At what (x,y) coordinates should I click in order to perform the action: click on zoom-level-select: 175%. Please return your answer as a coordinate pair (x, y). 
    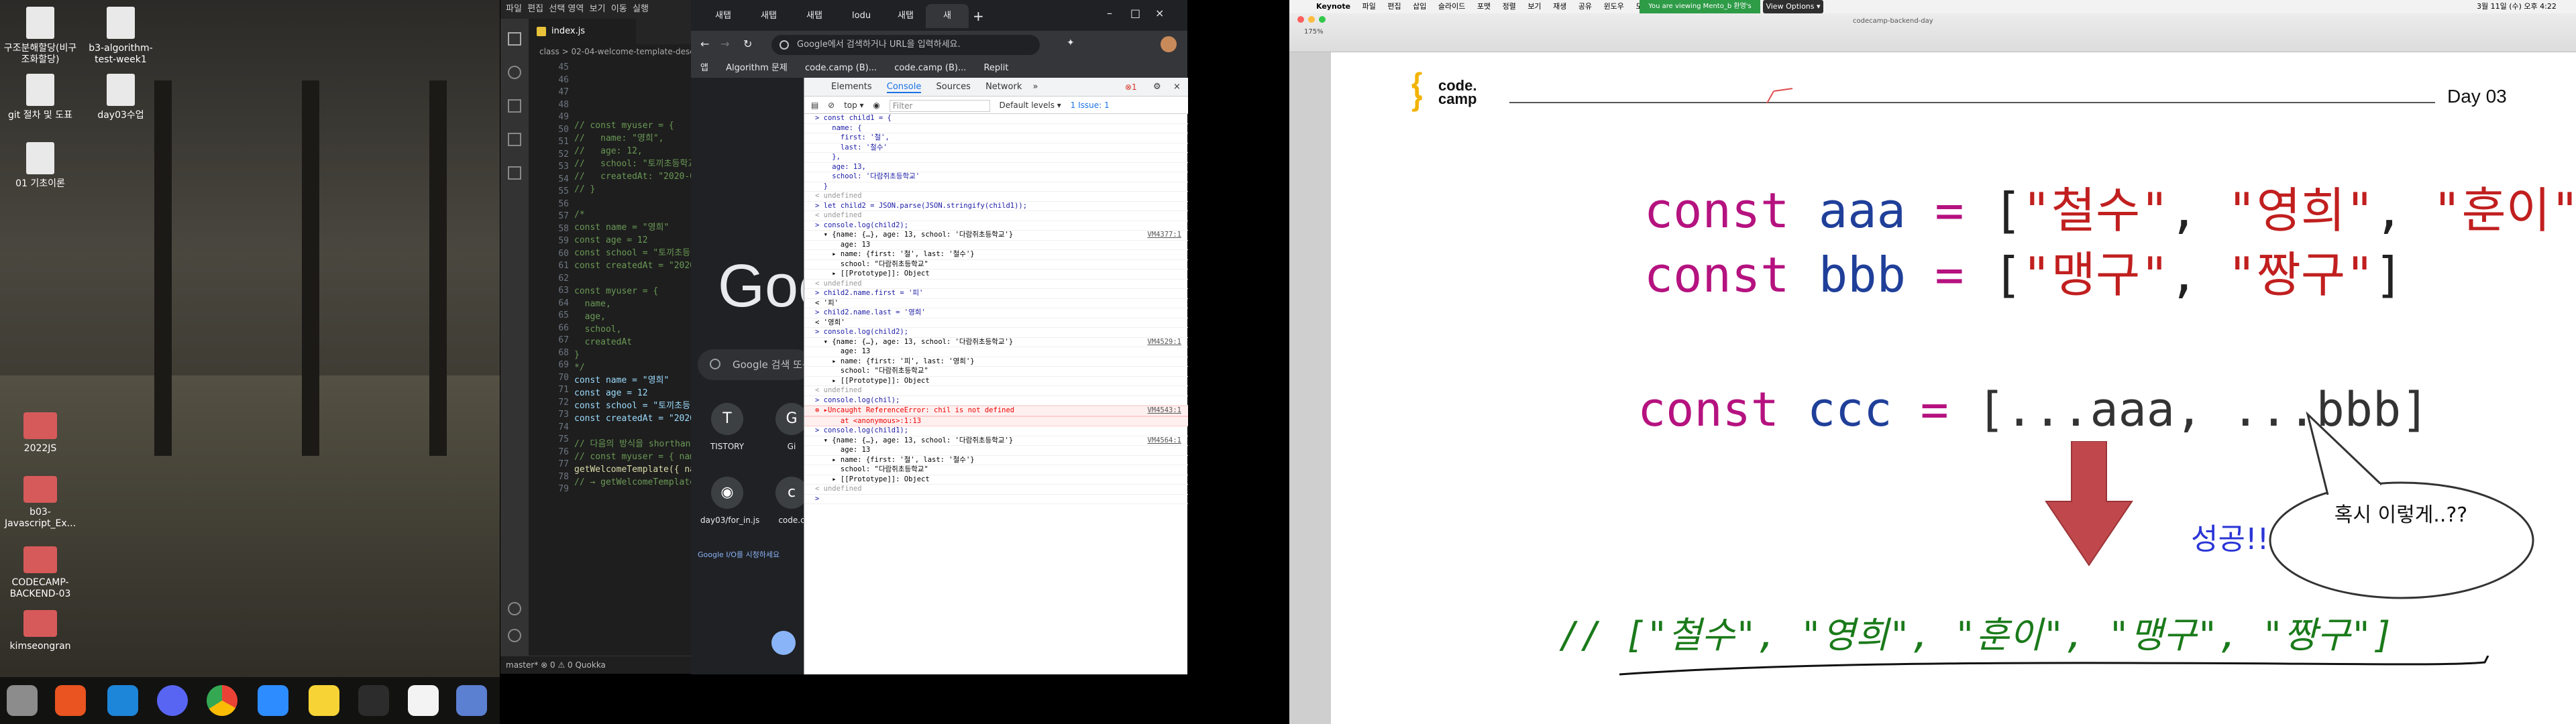
    Looking at the image, I should click on (1314, 32).